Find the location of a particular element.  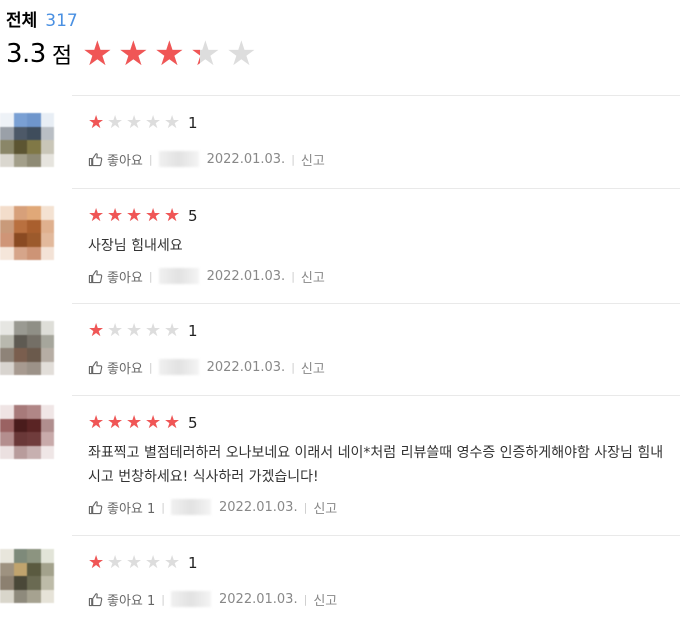

rating-summary: 전체 317 3.3 점 ★★★★★★★★★★ is located at coordinates (133, 38).